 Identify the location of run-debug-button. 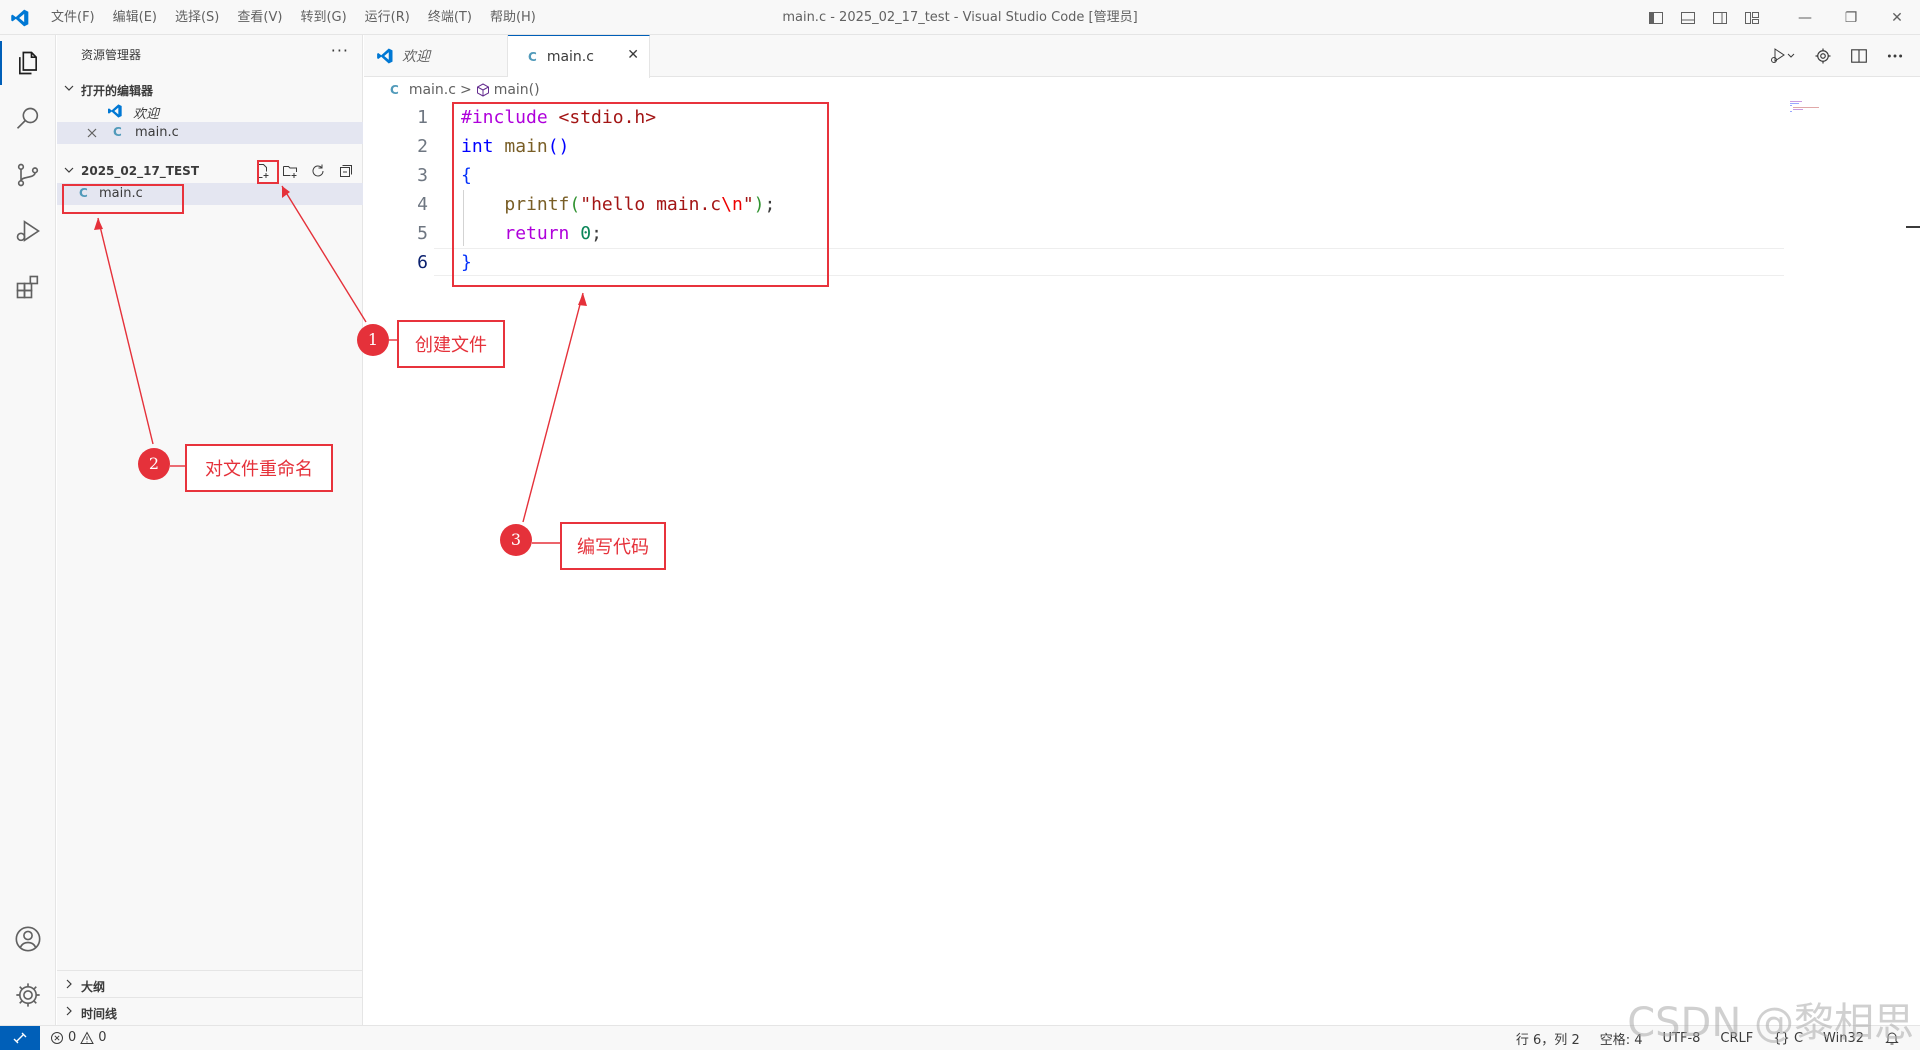
(28, 231).